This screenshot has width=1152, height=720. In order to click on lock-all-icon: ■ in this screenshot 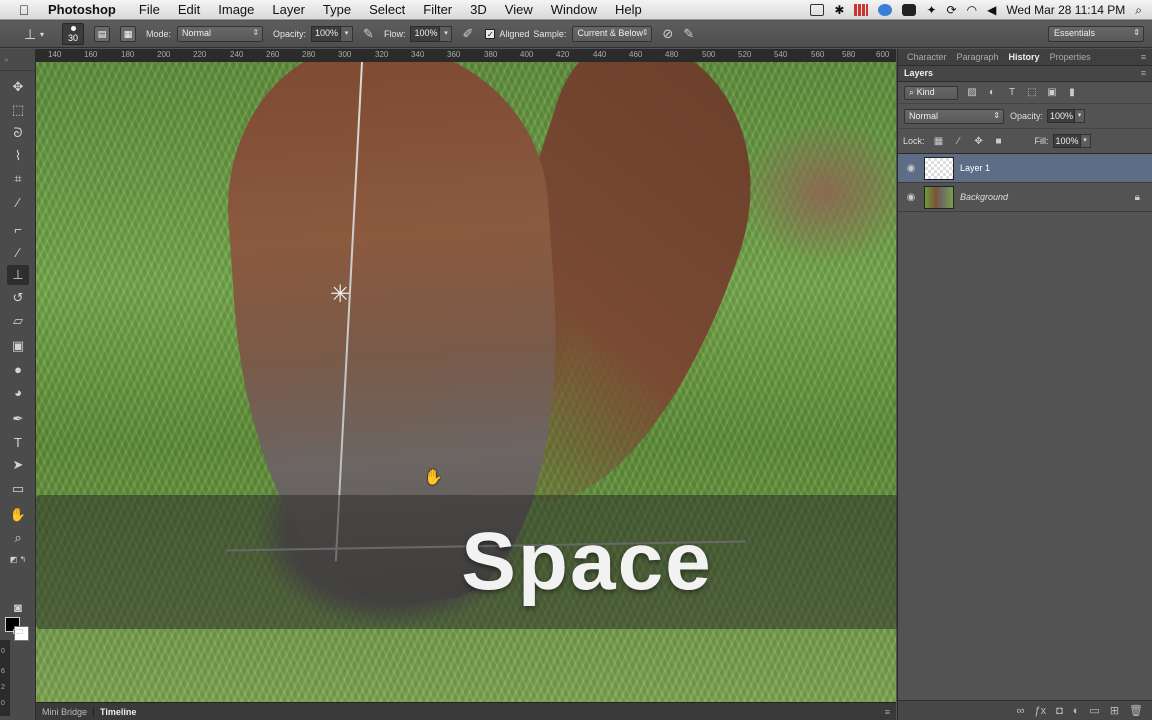, I will do `click(999, 141)`.